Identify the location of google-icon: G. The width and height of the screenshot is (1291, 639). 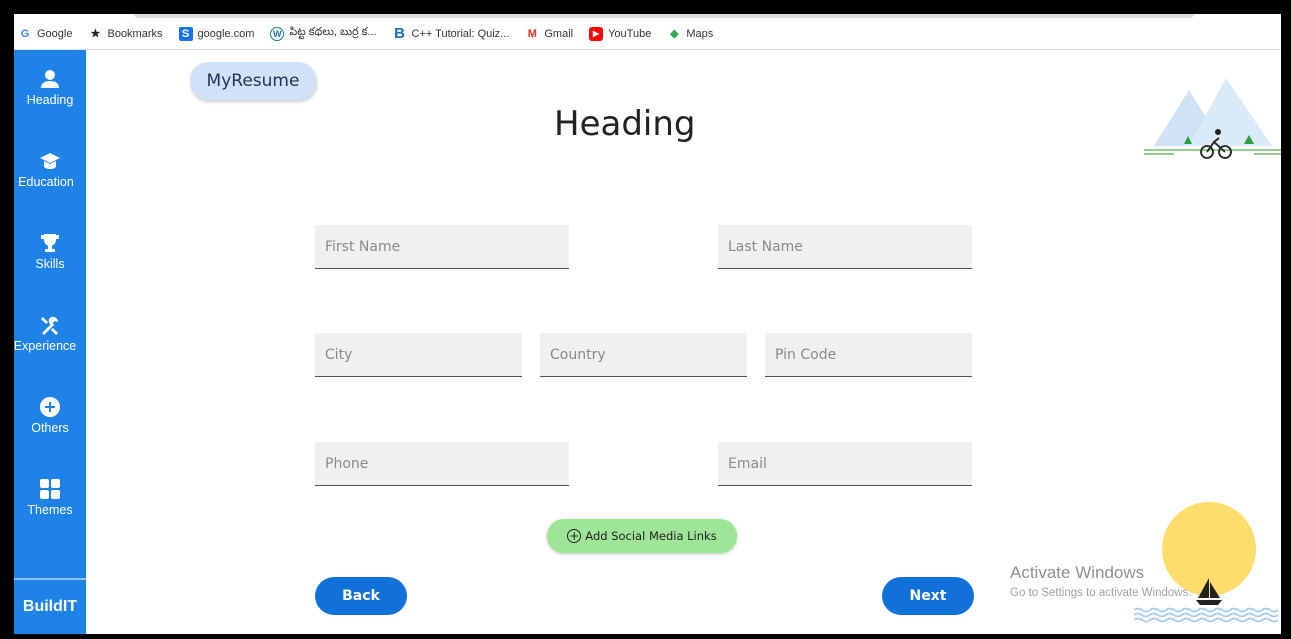
(25, 33).